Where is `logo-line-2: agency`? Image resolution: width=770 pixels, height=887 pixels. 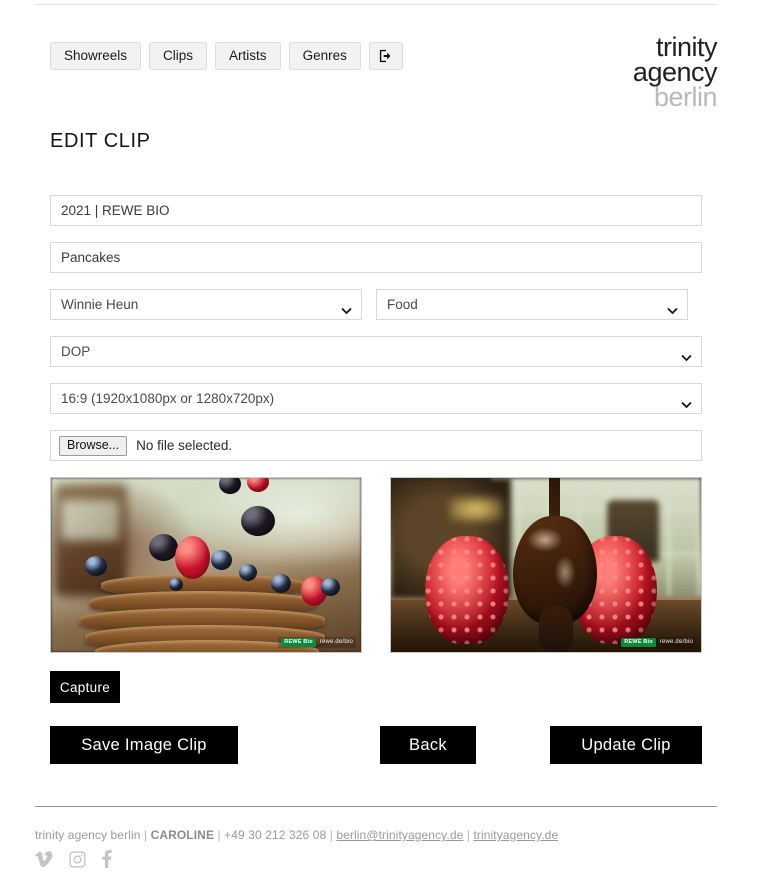
logo-line-2: agency is located at coordinates (675, 71).